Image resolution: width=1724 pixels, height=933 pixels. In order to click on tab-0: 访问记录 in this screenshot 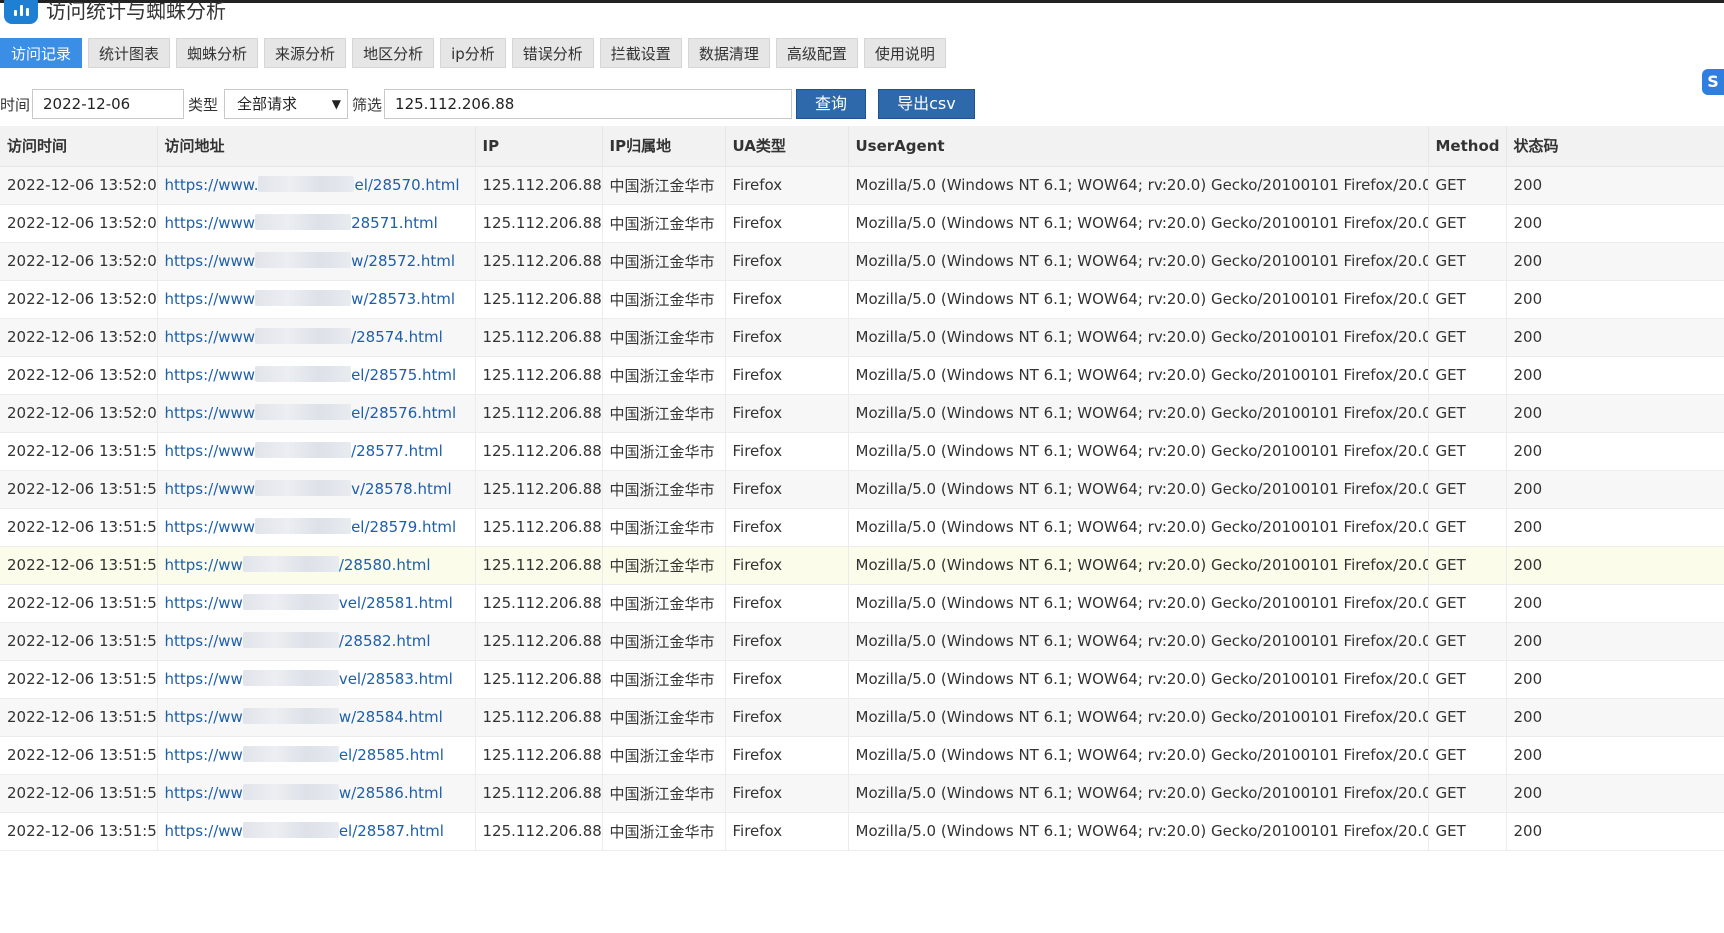, I will do `click(41, 53)`.